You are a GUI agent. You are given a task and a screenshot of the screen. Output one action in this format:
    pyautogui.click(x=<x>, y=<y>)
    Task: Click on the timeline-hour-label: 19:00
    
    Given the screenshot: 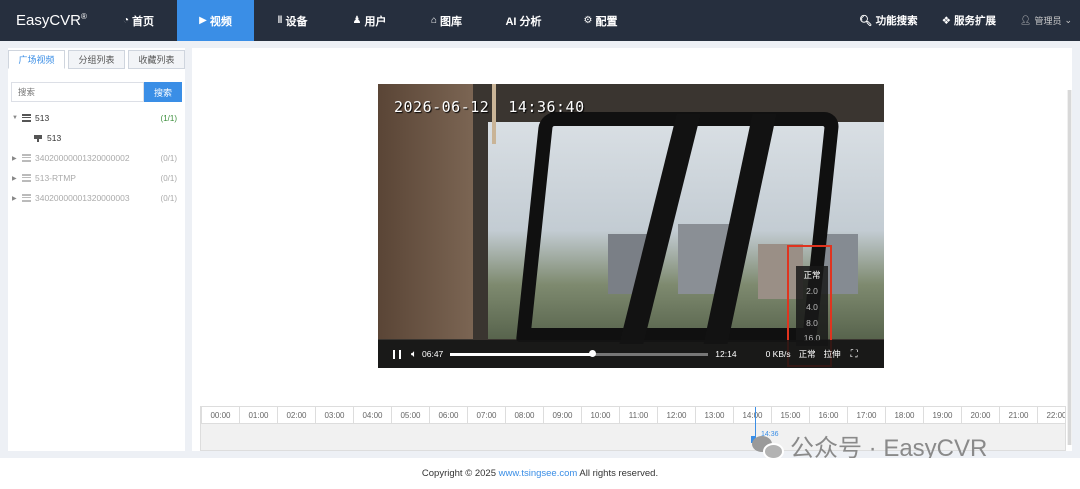 What is the action you would take?
    pyautogui.click(x=942, y=415)
    